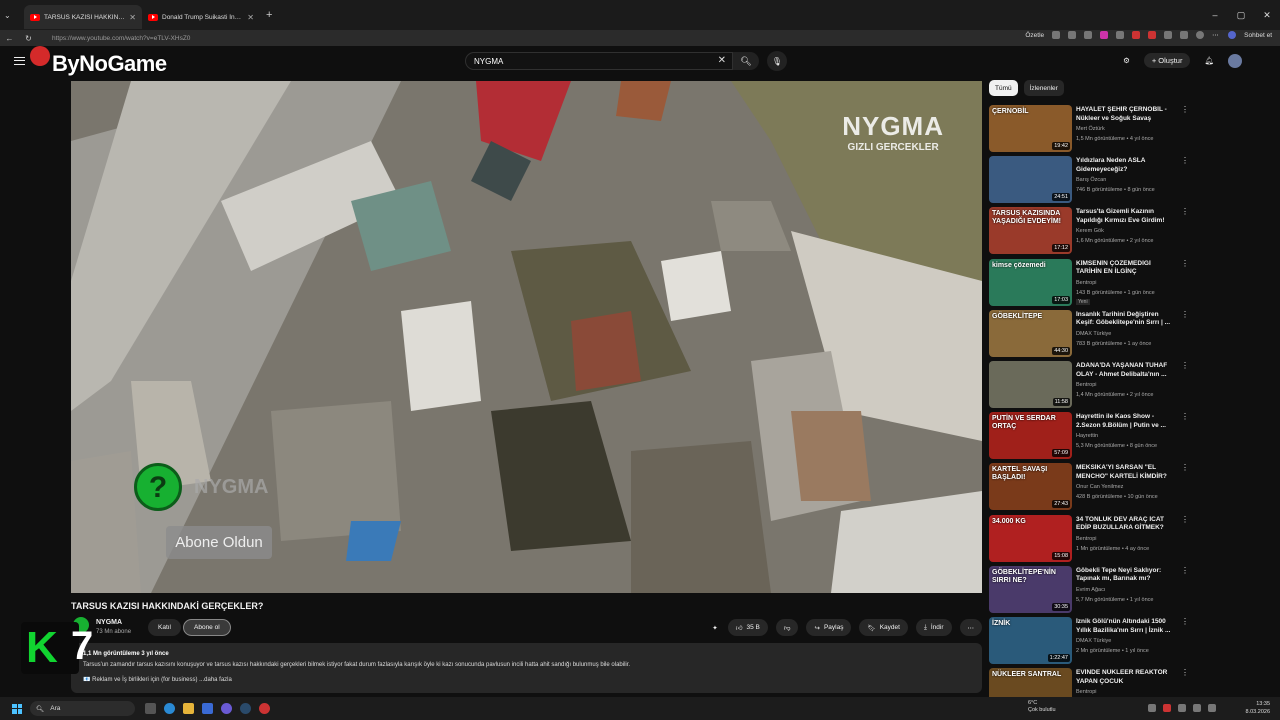 The image size is (1280, 720). Describe the element at coordinates (109, 622) in the screenshot. I see `channel-name: NYGMA` at that location.